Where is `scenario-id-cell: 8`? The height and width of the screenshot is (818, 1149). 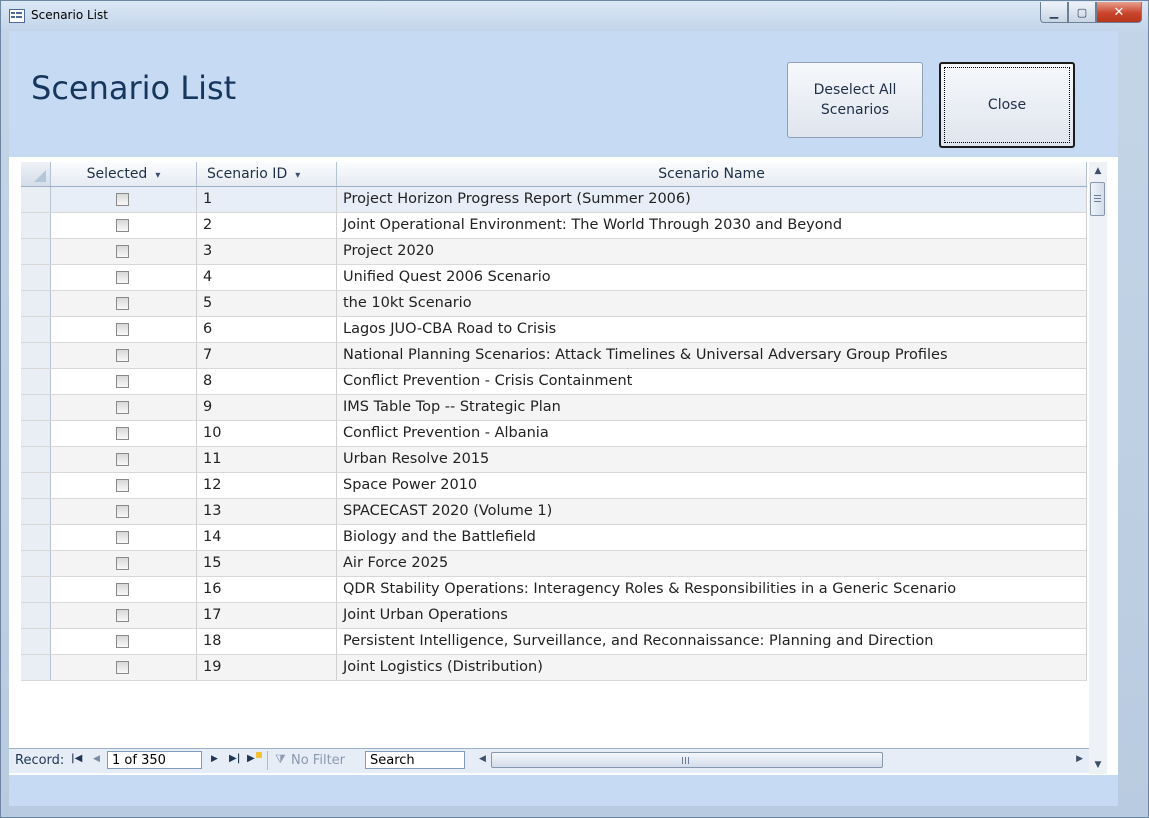
scenario-id-cell: 8 is located at coordinates (267, 381).